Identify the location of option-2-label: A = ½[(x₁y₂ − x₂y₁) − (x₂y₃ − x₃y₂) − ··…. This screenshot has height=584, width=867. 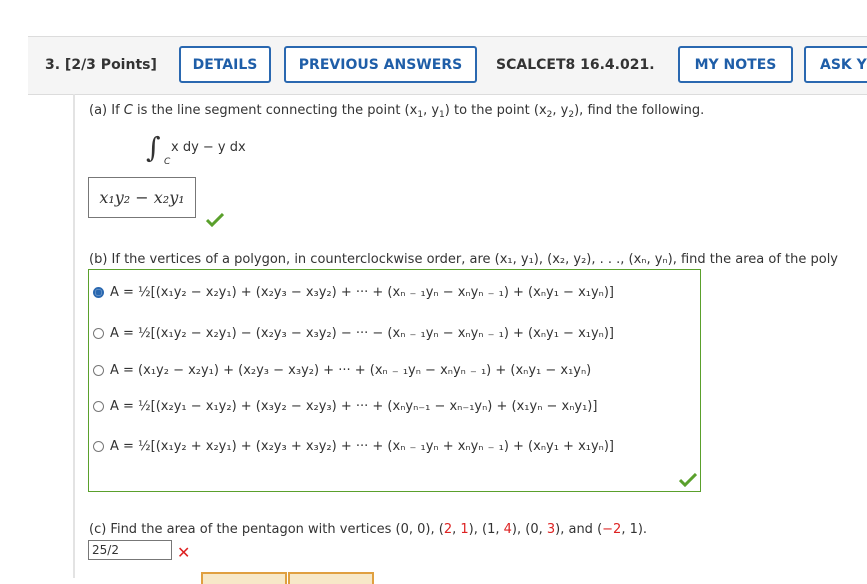
(362, 333).